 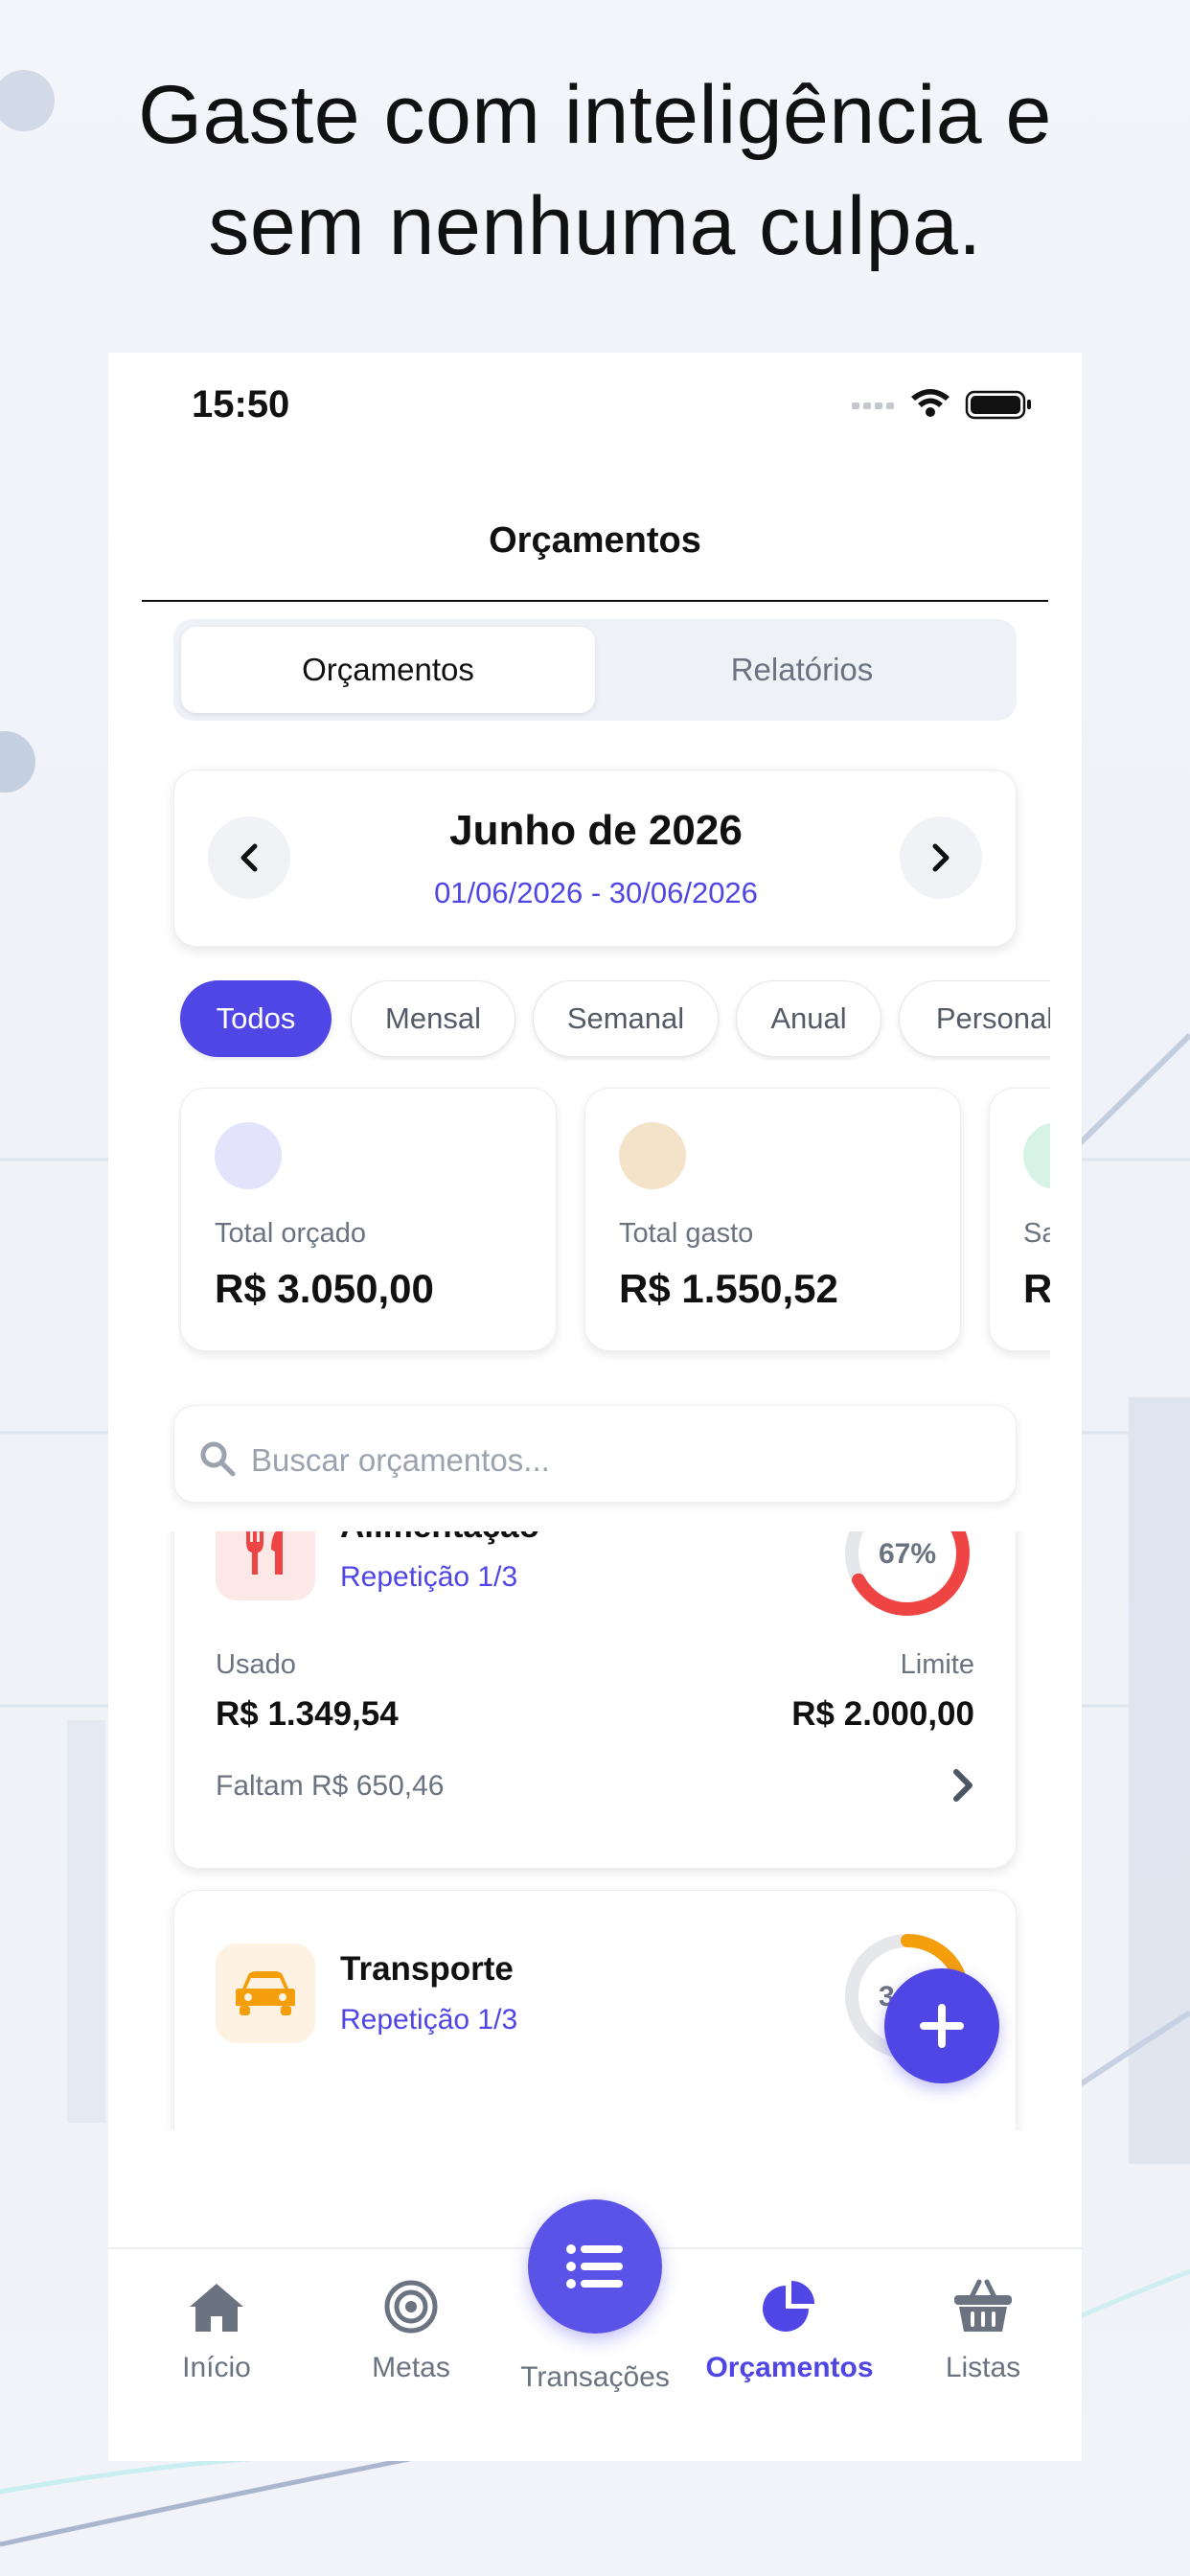 I want to click on chip-semanal: Semanal, so click(x=626, y=1019).